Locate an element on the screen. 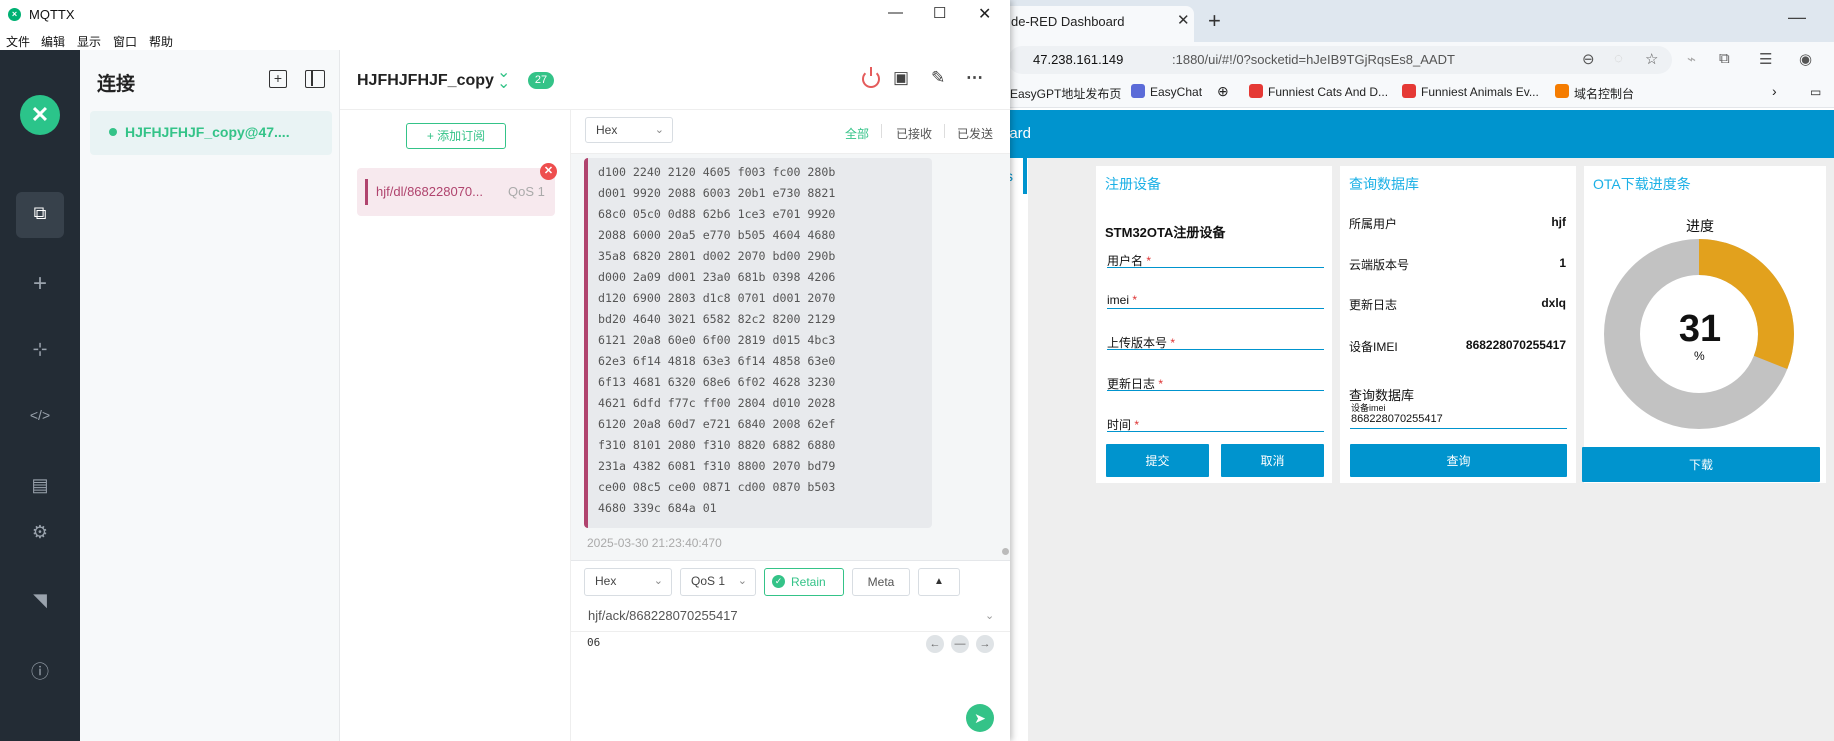 The width and height of the screenshot is (1834, 741). form-title: STM32OTA注册设备 is located at coordinates (1165, 232).